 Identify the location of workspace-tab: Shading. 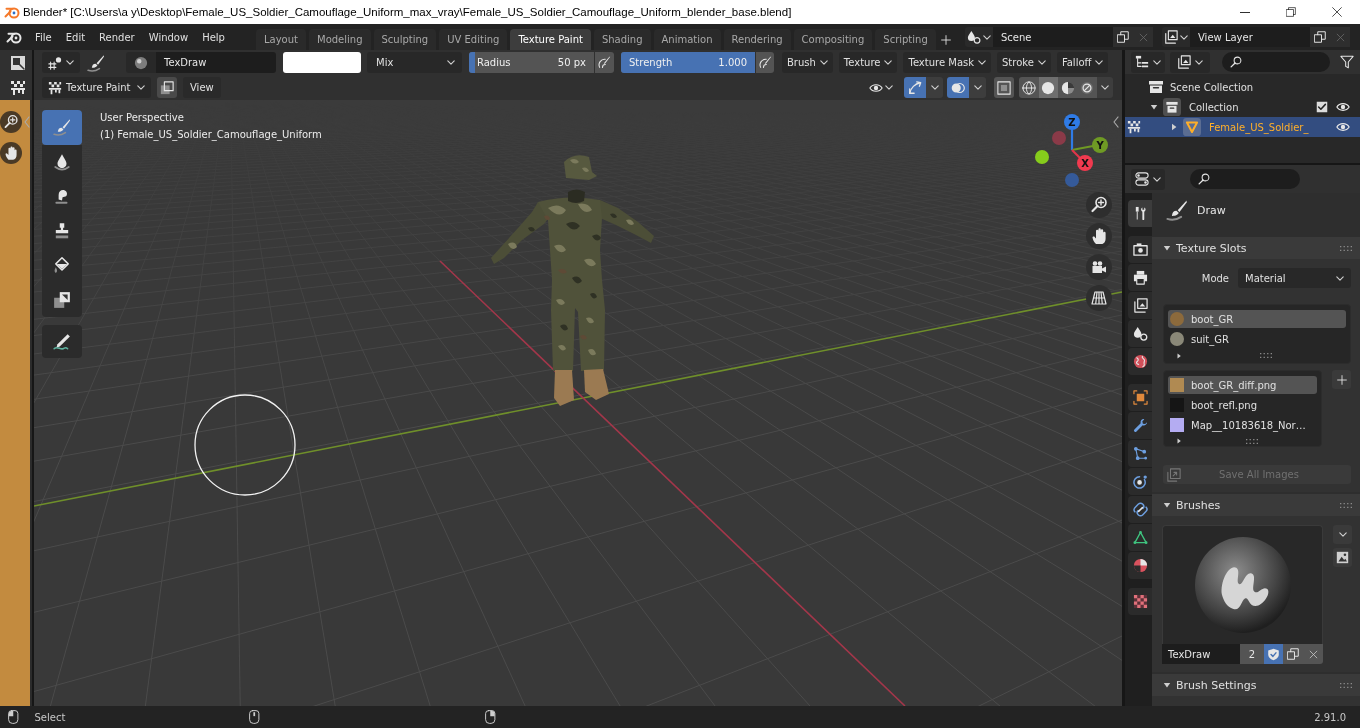
(622, 39).